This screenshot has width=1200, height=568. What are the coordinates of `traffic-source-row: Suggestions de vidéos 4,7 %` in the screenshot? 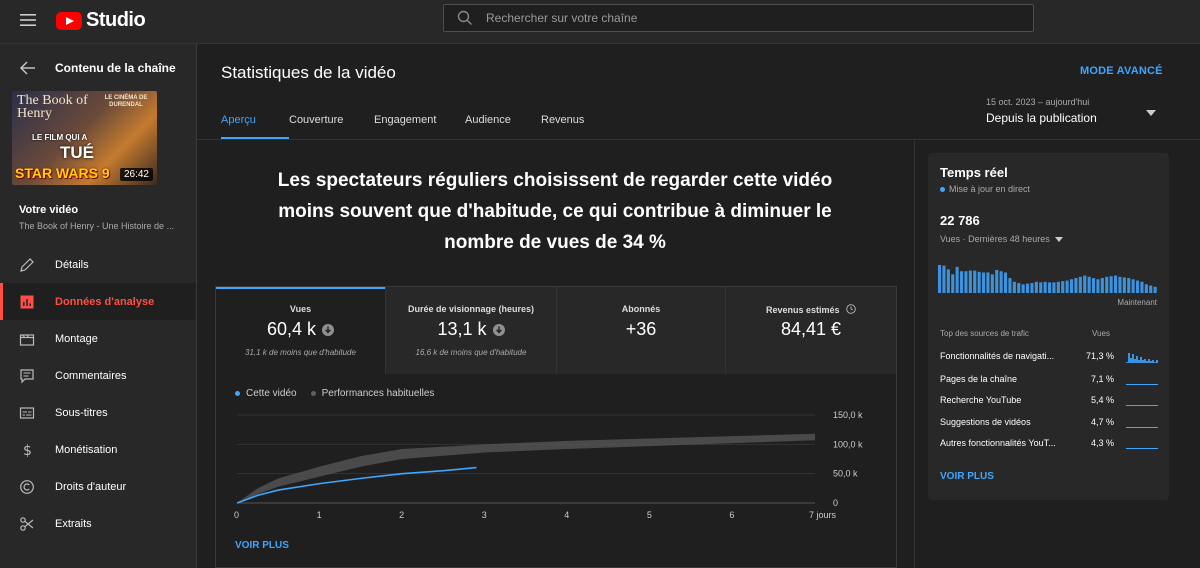 It's located at (1048, 425).